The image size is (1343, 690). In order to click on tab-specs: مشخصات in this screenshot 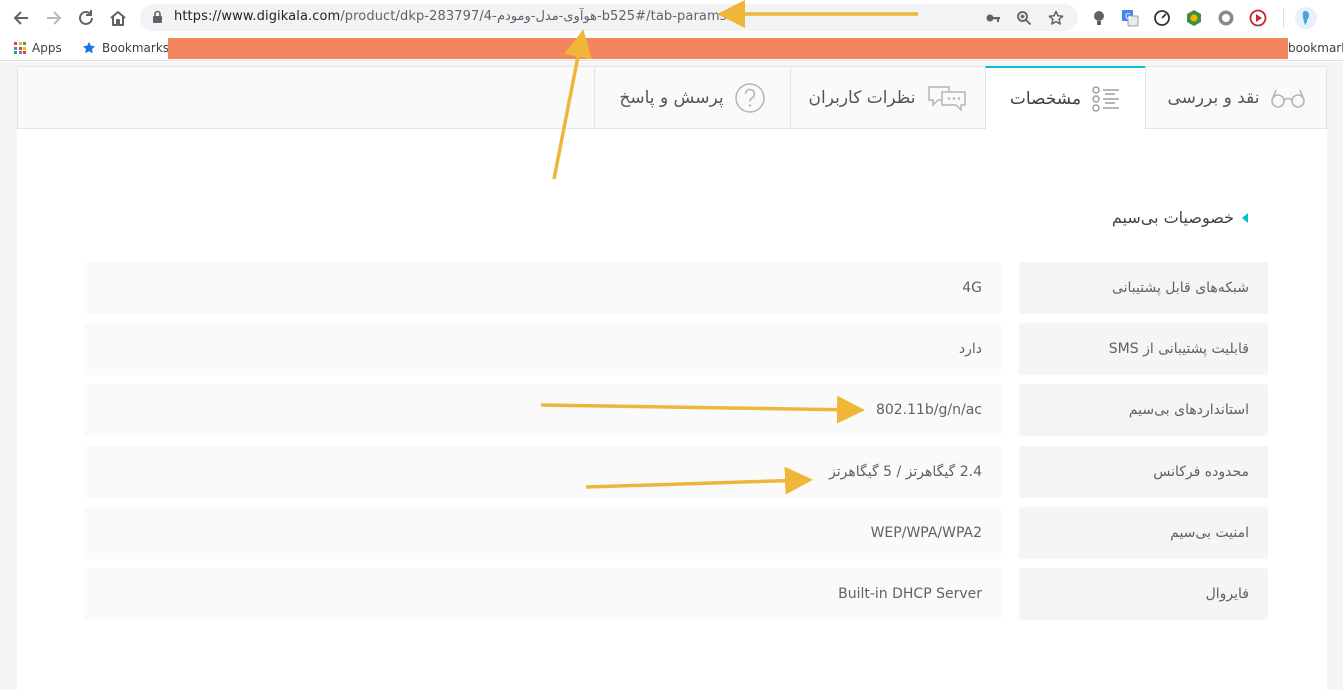, I will do `click(1065, 97)`.